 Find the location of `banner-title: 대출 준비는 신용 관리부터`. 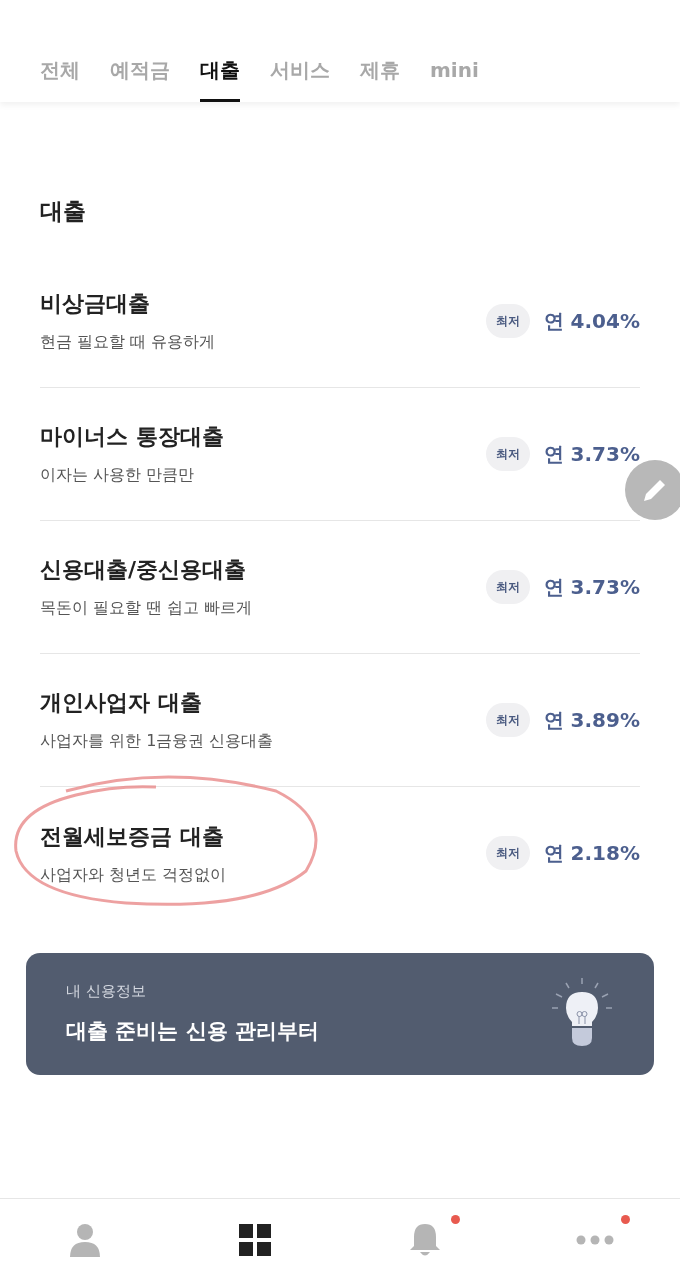

banner-title: 대출 준비는 신용 관리부터 is located at coordinates (193, 1031).